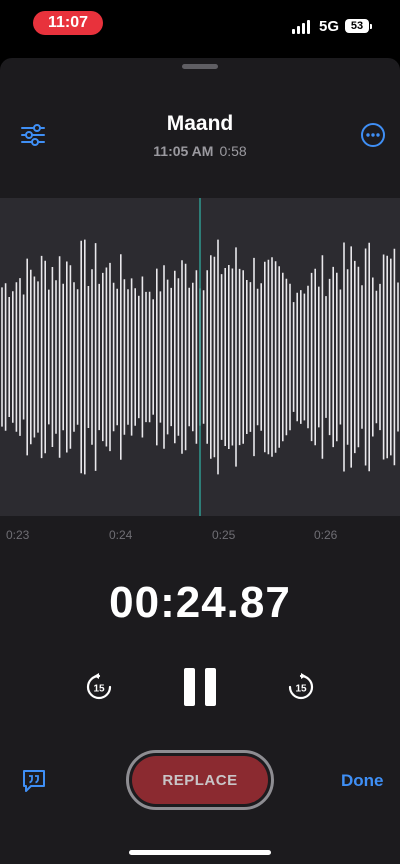  Describe the element at coordinates (200, 531) in the screenshot. I see `timeline-ruler: 0:23 0:24 0:25 0:26` at that location.